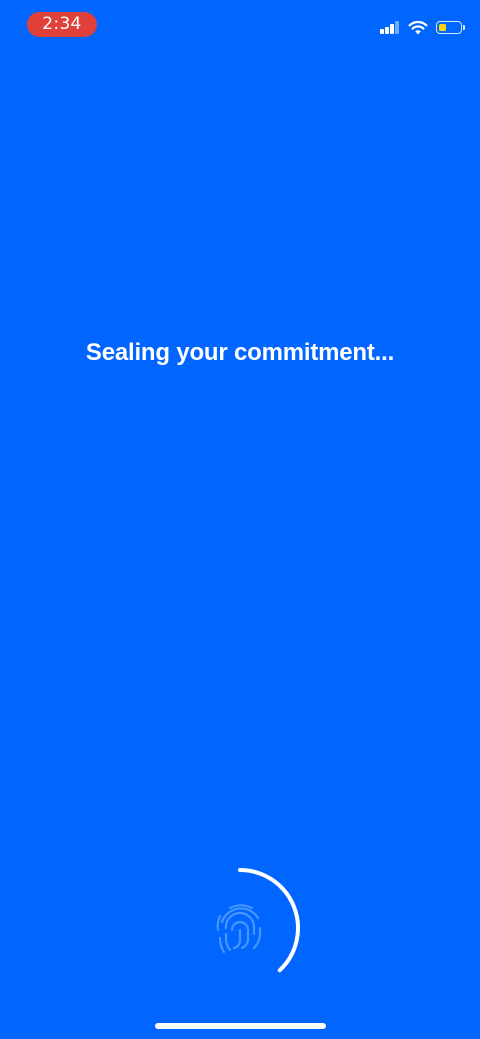 This screenshot has width=480, height=1039. Describe the element at coordinates (240, 24) in the screenshot. I see `status-bar: 2:34` at that location.